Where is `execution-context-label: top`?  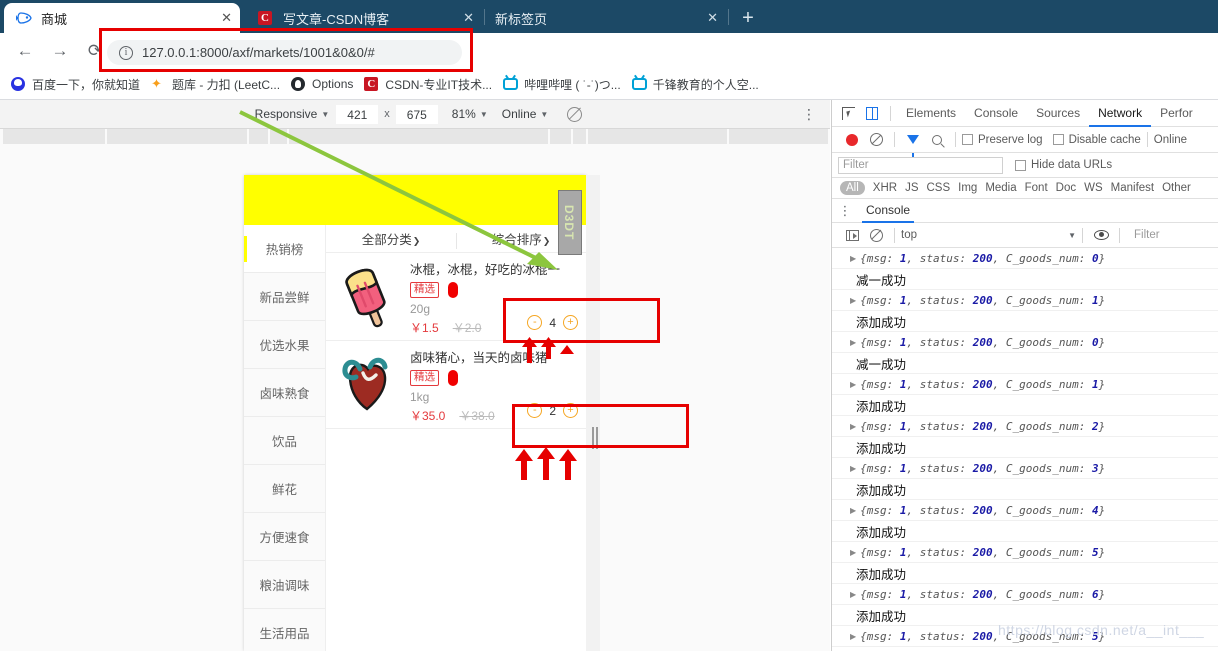 execution-context-label: top is located at coordinates (909, 235).